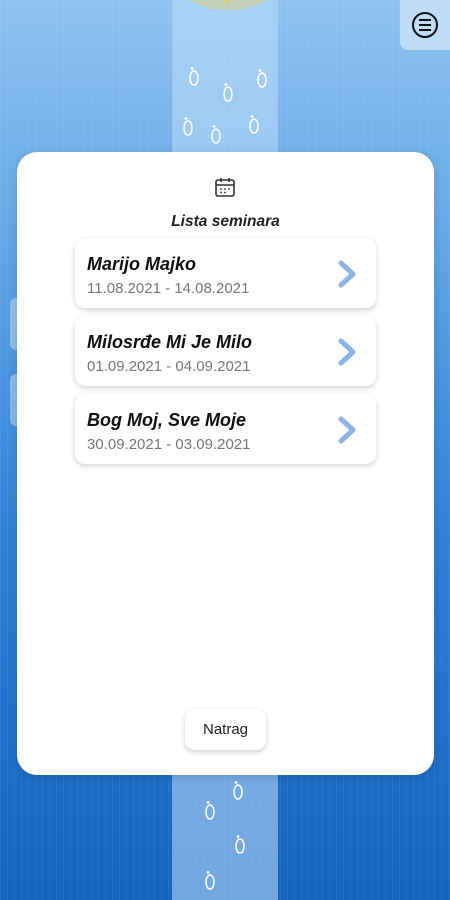 The width and height of the screenshot is (450, 900). What do you see at coordinates (168, 288) in the screenshot?
I see `seminar-dates: 11.08.2021 - 14.08.2021` at bounding box center [168, 288].